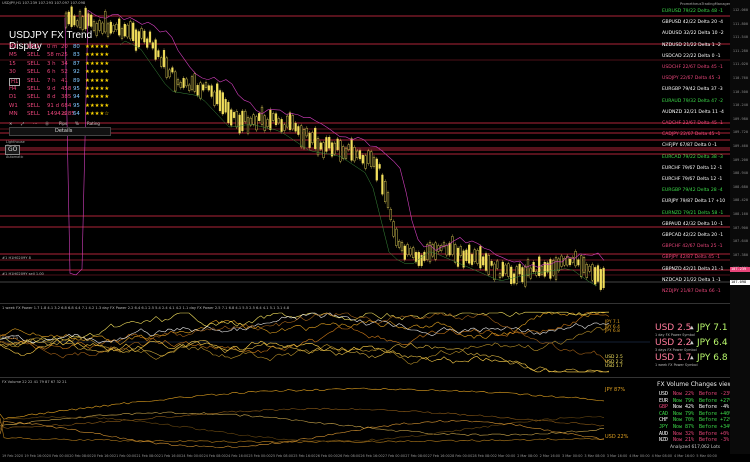 The height and width of the screenshot is (462, 750). What do you see at coordinates (692, 157) in the screenshot?
I see `pair-list-item: EURCAD 79/22 Delta 38 -3` at bounding box center [692, 157].